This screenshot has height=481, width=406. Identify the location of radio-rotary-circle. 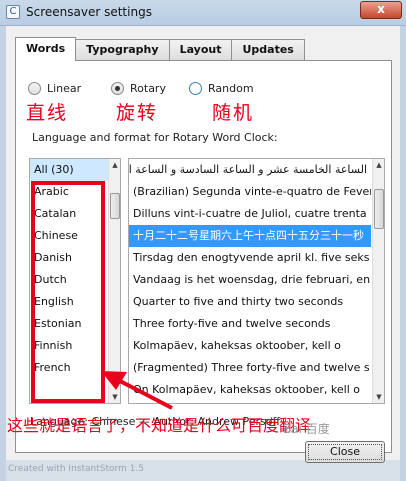
(117, 88).